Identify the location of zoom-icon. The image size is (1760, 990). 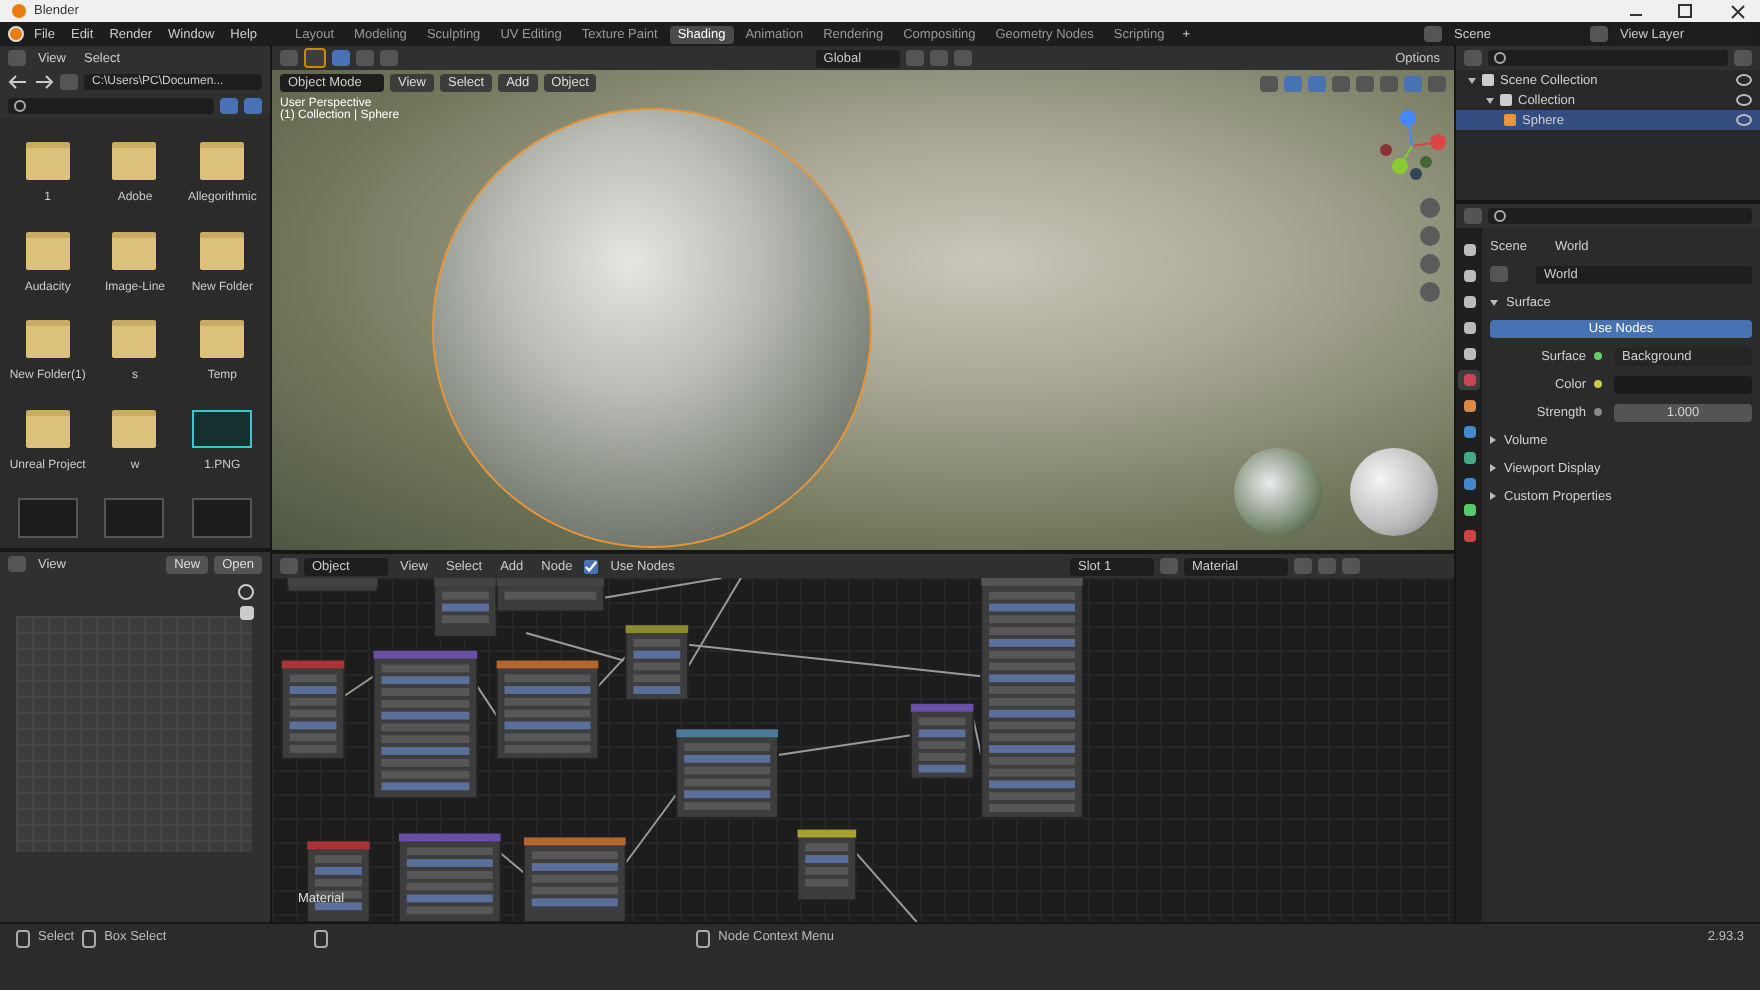
(246, 592).